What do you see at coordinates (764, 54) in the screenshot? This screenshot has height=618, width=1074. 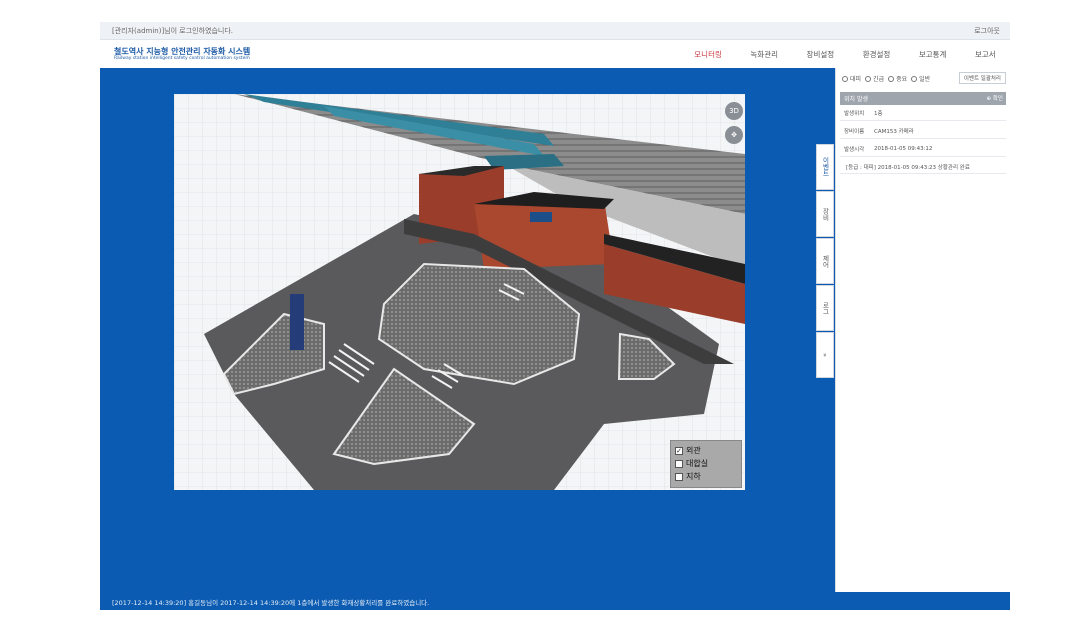 I see `nav-recording: 녹화관리` at bounding box center [764, 54].